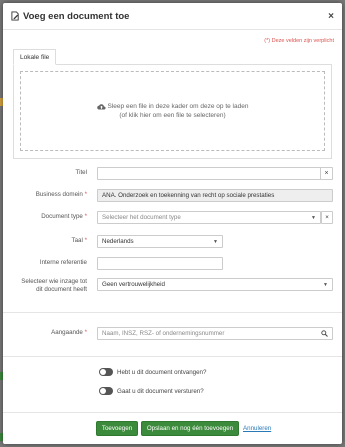 The width and height of the screenshot is (345, 447). Describe the element at coordinates (215, 333) in the screenshot. I see `aangaande-search-input: Naam, INSZ, RSZ- of ondernemingsnummer` at that location.